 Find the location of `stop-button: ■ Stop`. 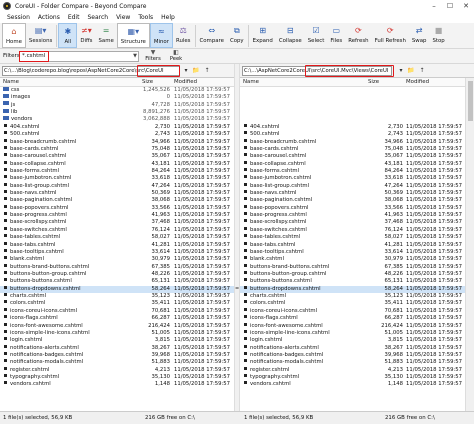

stop-button: ■ Stop is located at coordinates (438, 35).